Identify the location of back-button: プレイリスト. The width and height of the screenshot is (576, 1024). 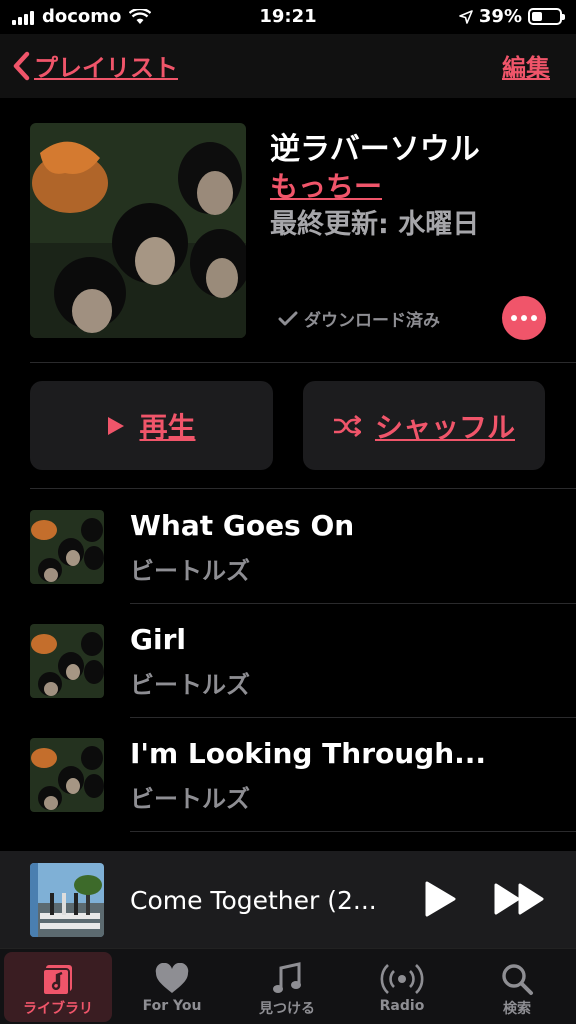
(95, 65).